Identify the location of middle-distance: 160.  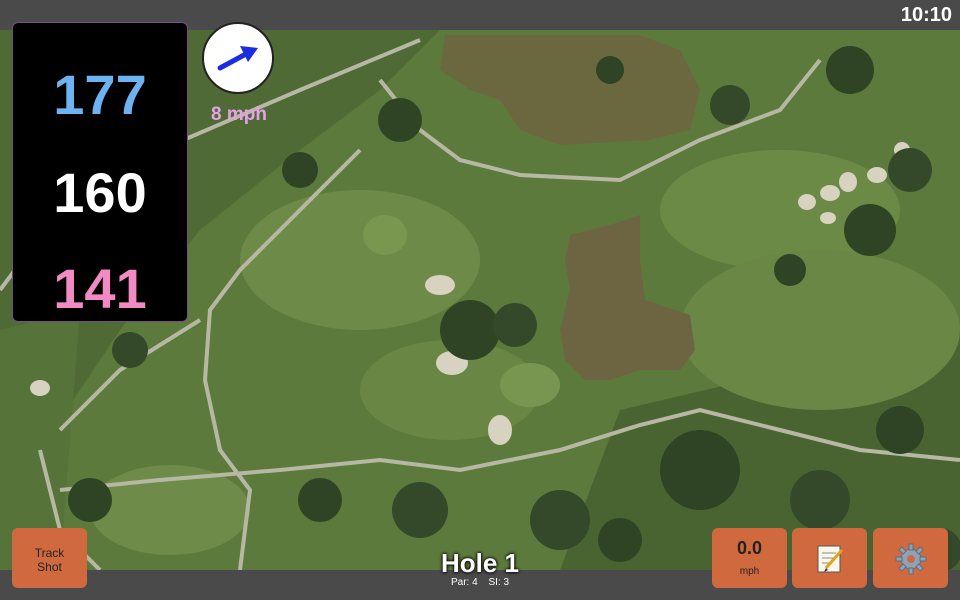
(100, 192).